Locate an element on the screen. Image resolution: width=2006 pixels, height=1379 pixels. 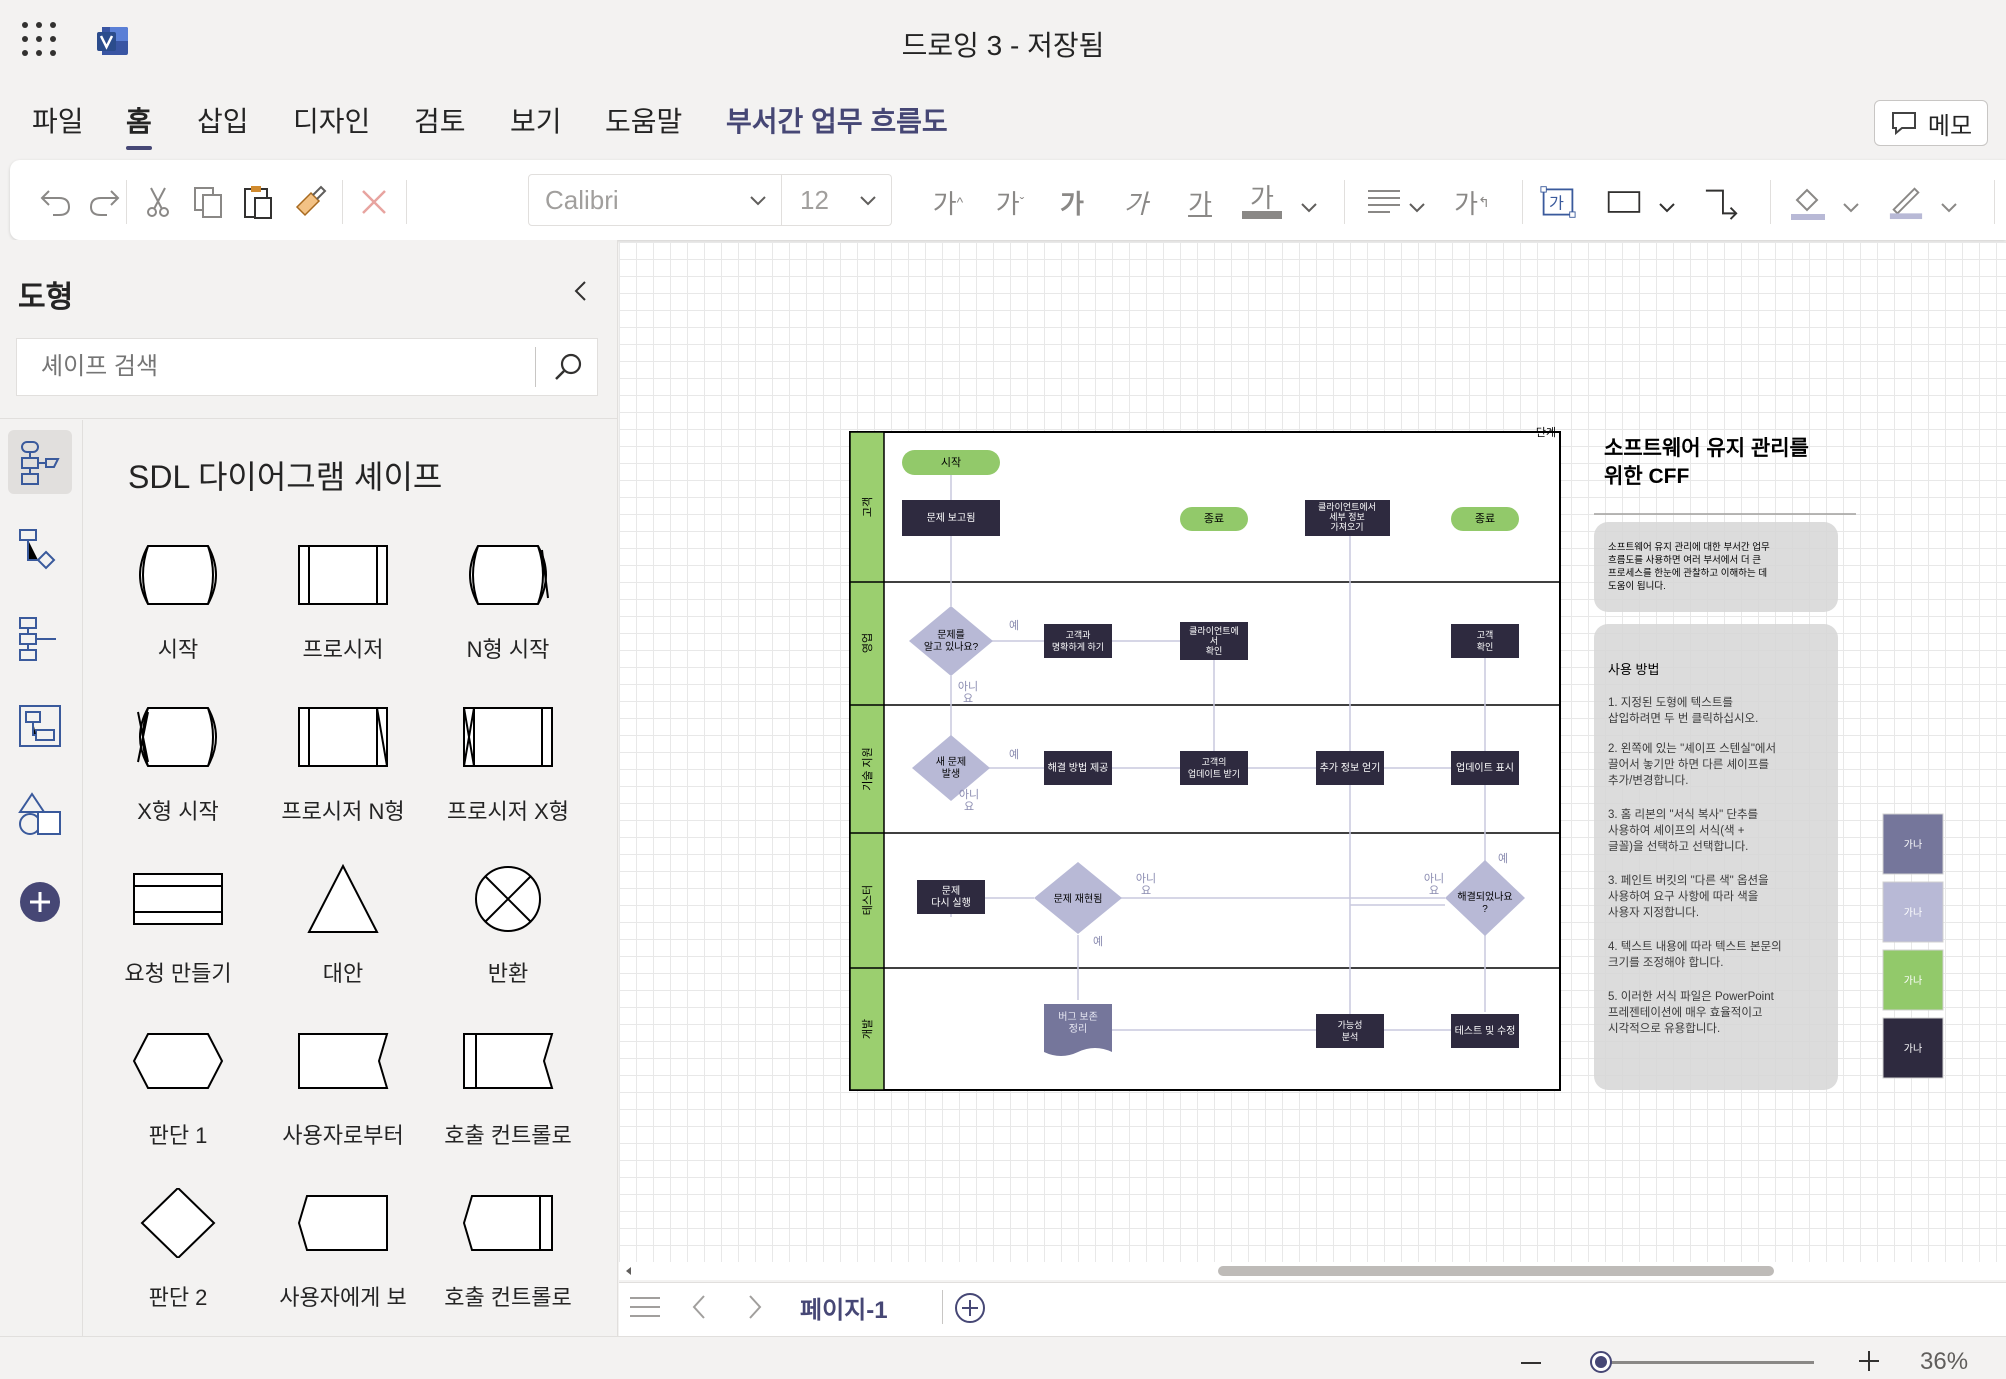
zoom-out-icon is located at coordinates (1531, 1363).